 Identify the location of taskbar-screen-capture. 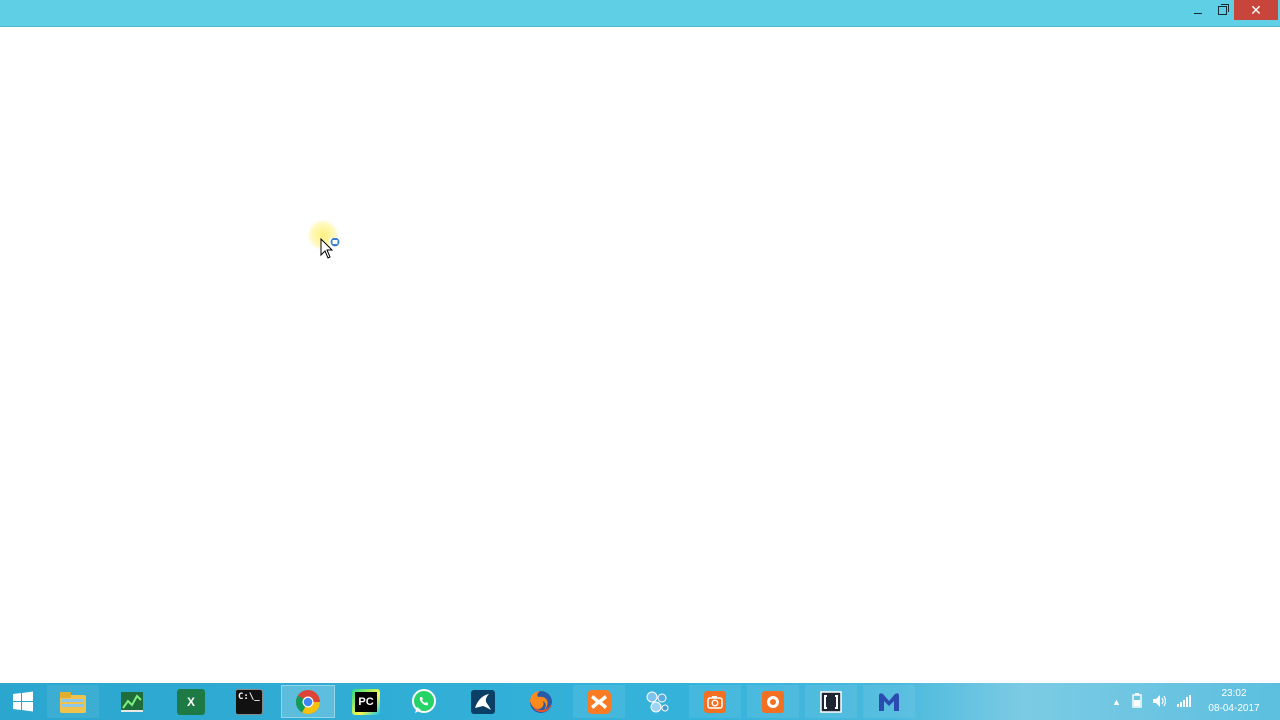
(715, 701).